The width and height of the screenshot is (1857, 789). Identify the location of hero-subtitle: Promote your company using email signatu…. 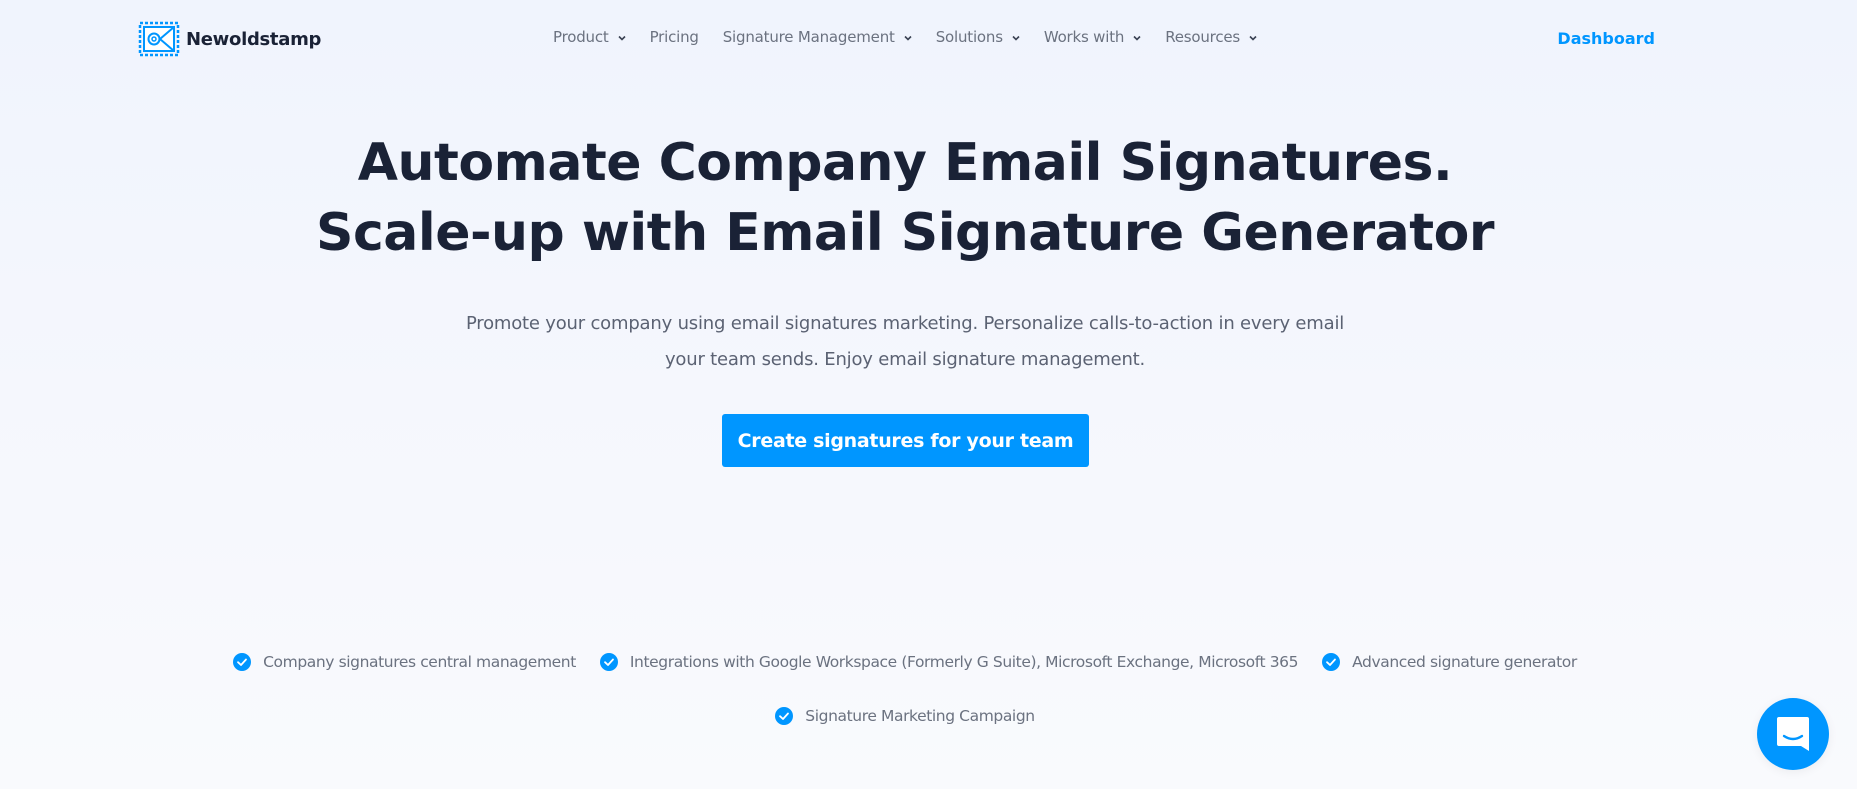
(905, 342).